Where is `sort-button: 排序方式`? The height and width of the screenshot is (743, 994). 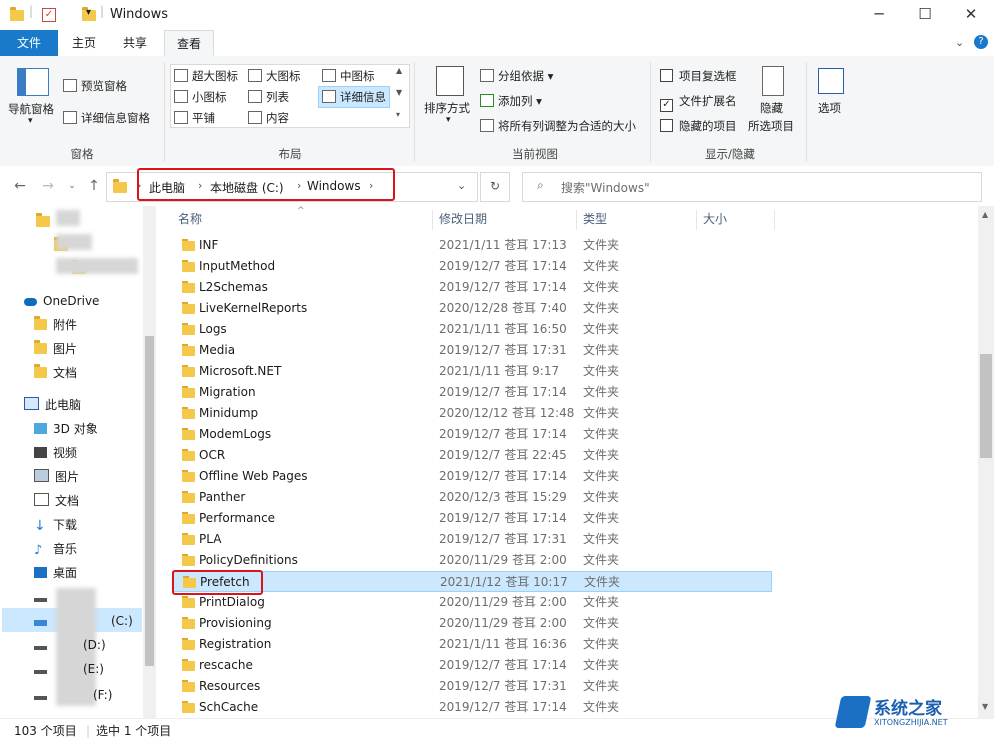
sort-button: 排序方式 is located at coordinates (447, 108).